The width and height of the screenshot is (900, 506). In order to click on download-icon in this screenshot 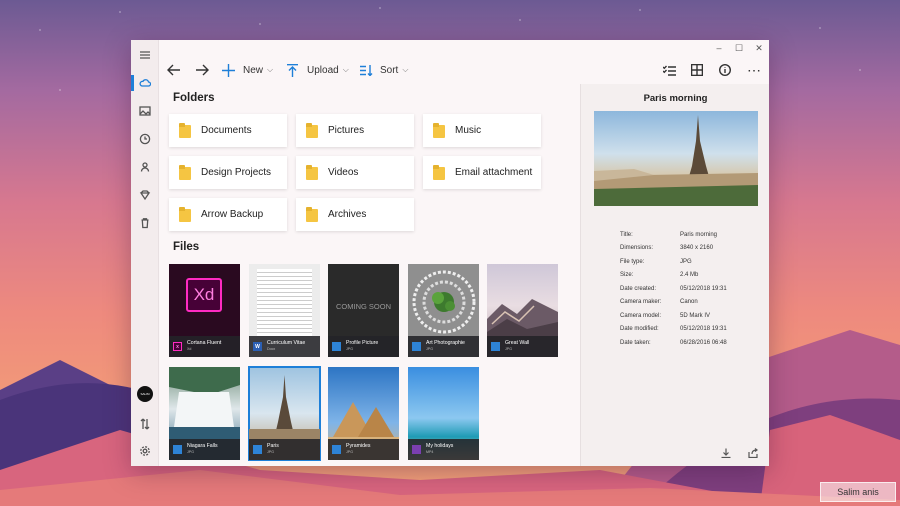, I will do `click(726, 453)`.